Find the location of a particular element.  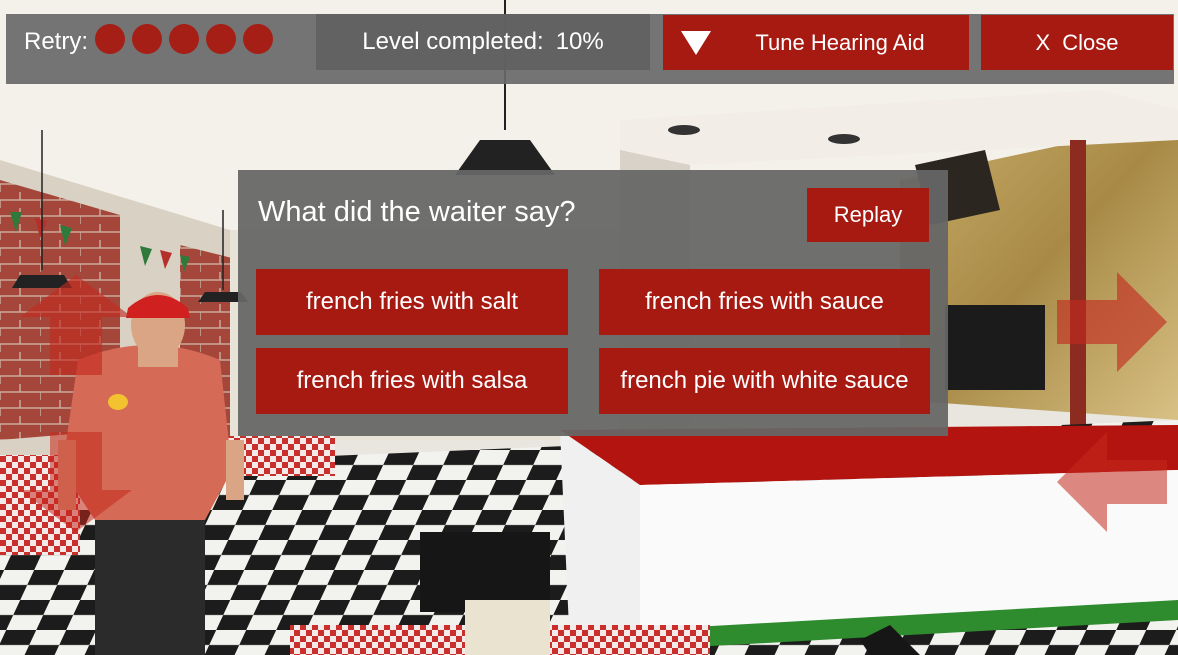

tune-hearing-aid-button: Tune Hearing Aid is located at coordinates (816, 42).